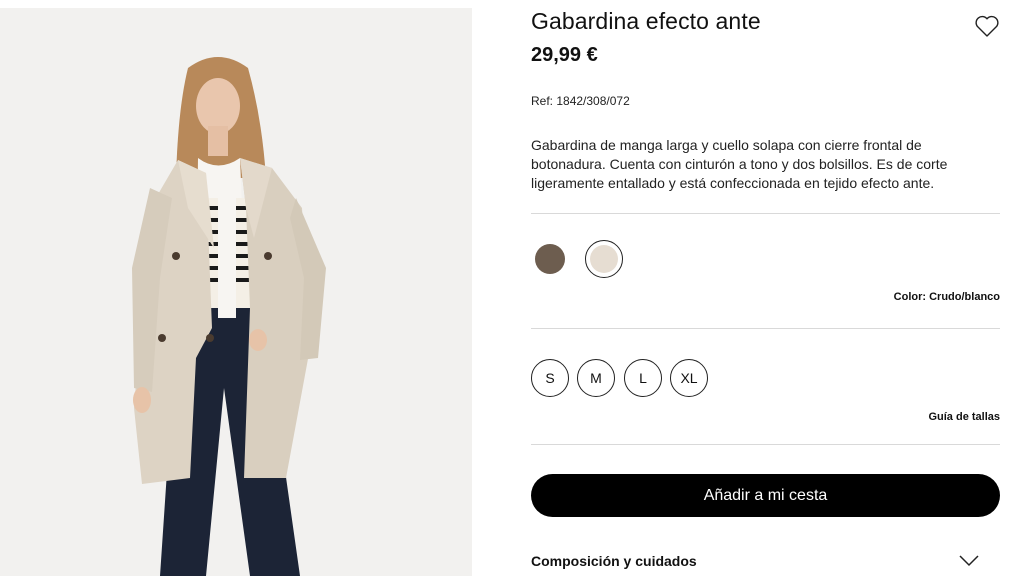 The image size is (1024, 576). Describe the element at coordinates (946, 297) in the screenshot. I see `selected-color-label: Color: Crudo/blanco` at that location.